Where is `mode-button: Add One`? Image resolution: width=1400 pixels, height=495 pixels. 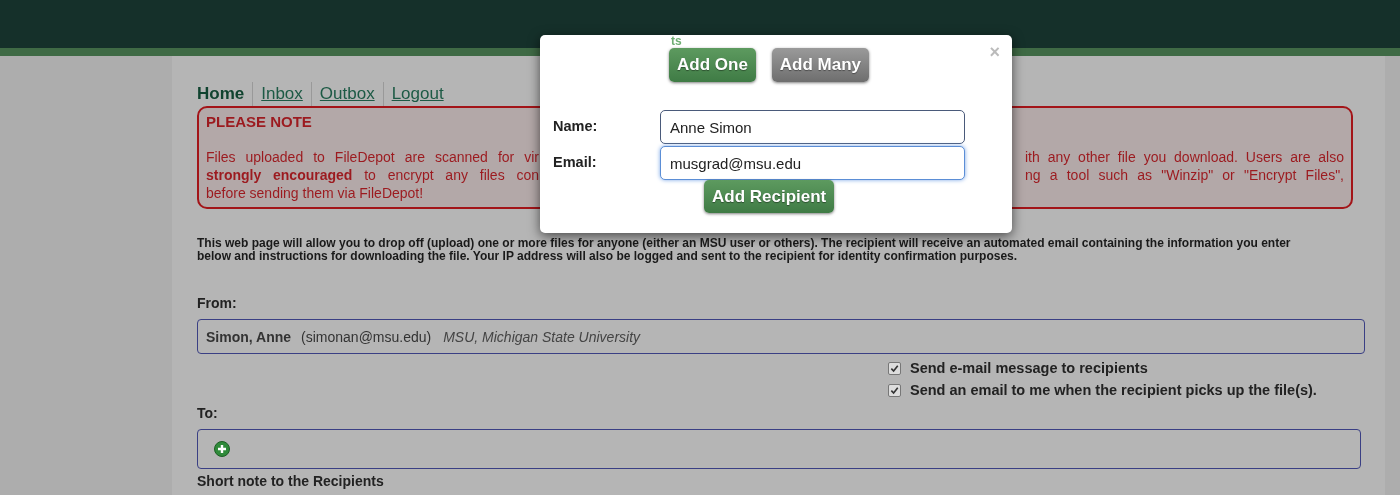
mode-button: Add One is located at coordinates (712, 65).